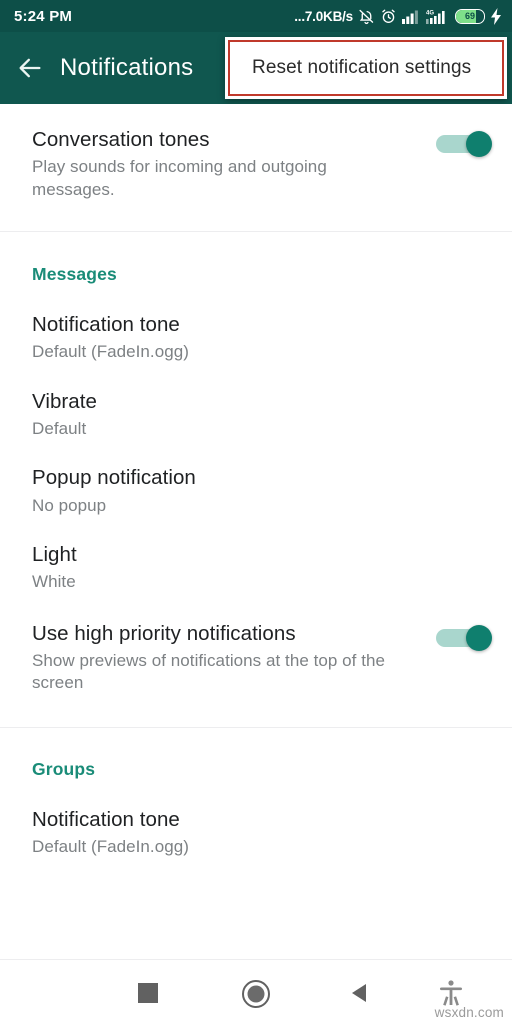 The height and width of the screenshot is (1024, 512). I want to click on row-title: Use high priority notifications, so click(164, 633).